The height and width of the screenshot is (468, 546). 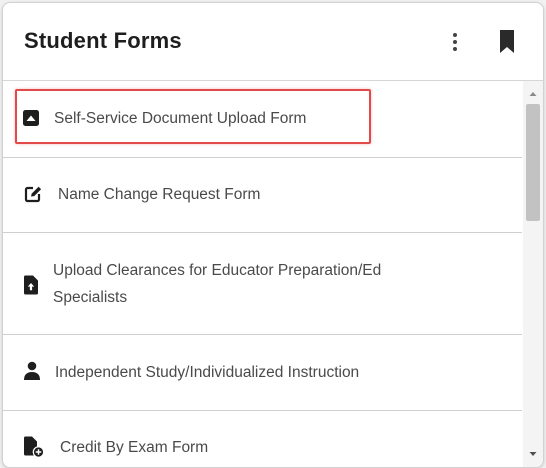 I want to click on form-label-line2: Specialists, so click(x=90, y=297).